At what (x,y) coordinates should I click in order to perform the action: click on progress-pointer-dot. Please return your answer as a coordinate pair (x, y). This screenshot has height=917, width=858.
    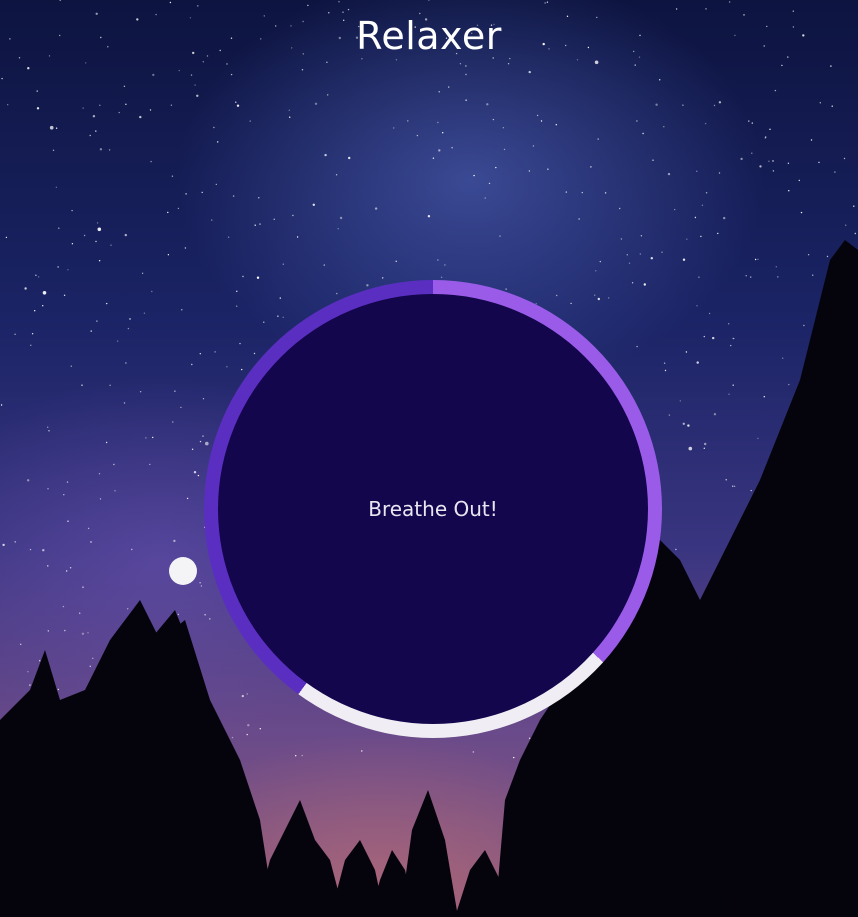
    Looking at the image, I should click on (183, 571).